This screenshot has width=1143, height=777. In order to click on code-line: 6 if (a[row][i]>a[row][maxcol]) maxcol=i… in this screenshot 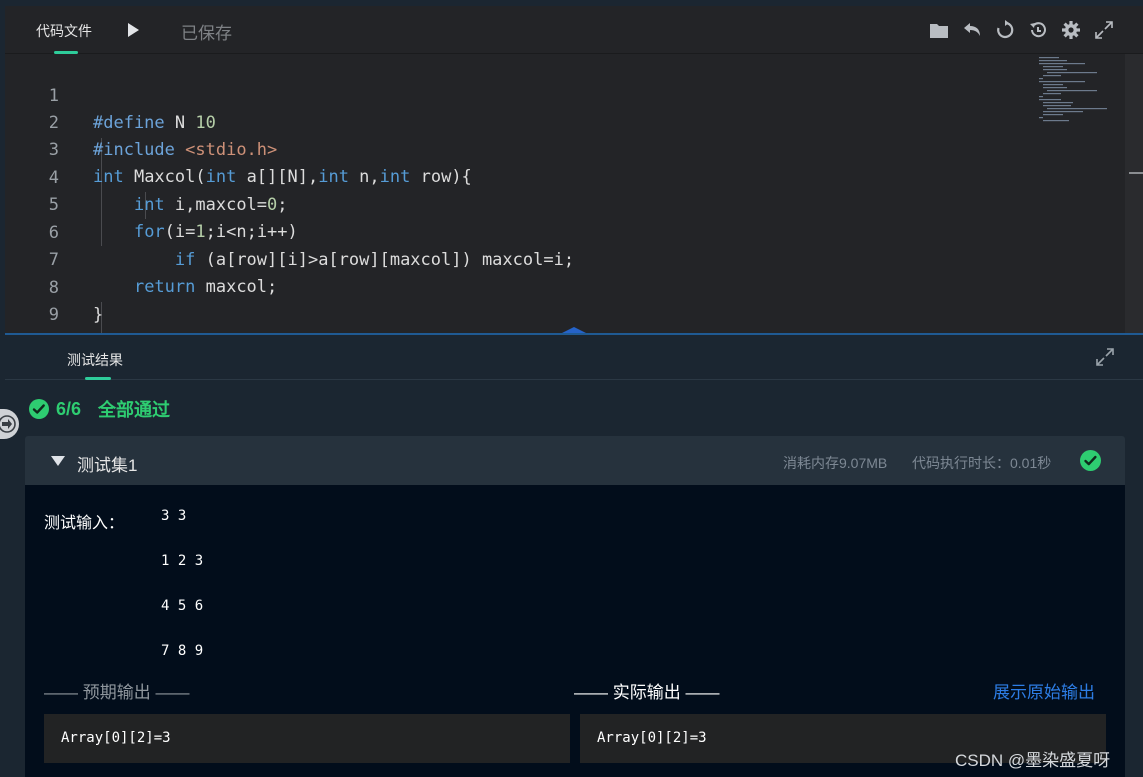, I will do `click(289, 231)`.